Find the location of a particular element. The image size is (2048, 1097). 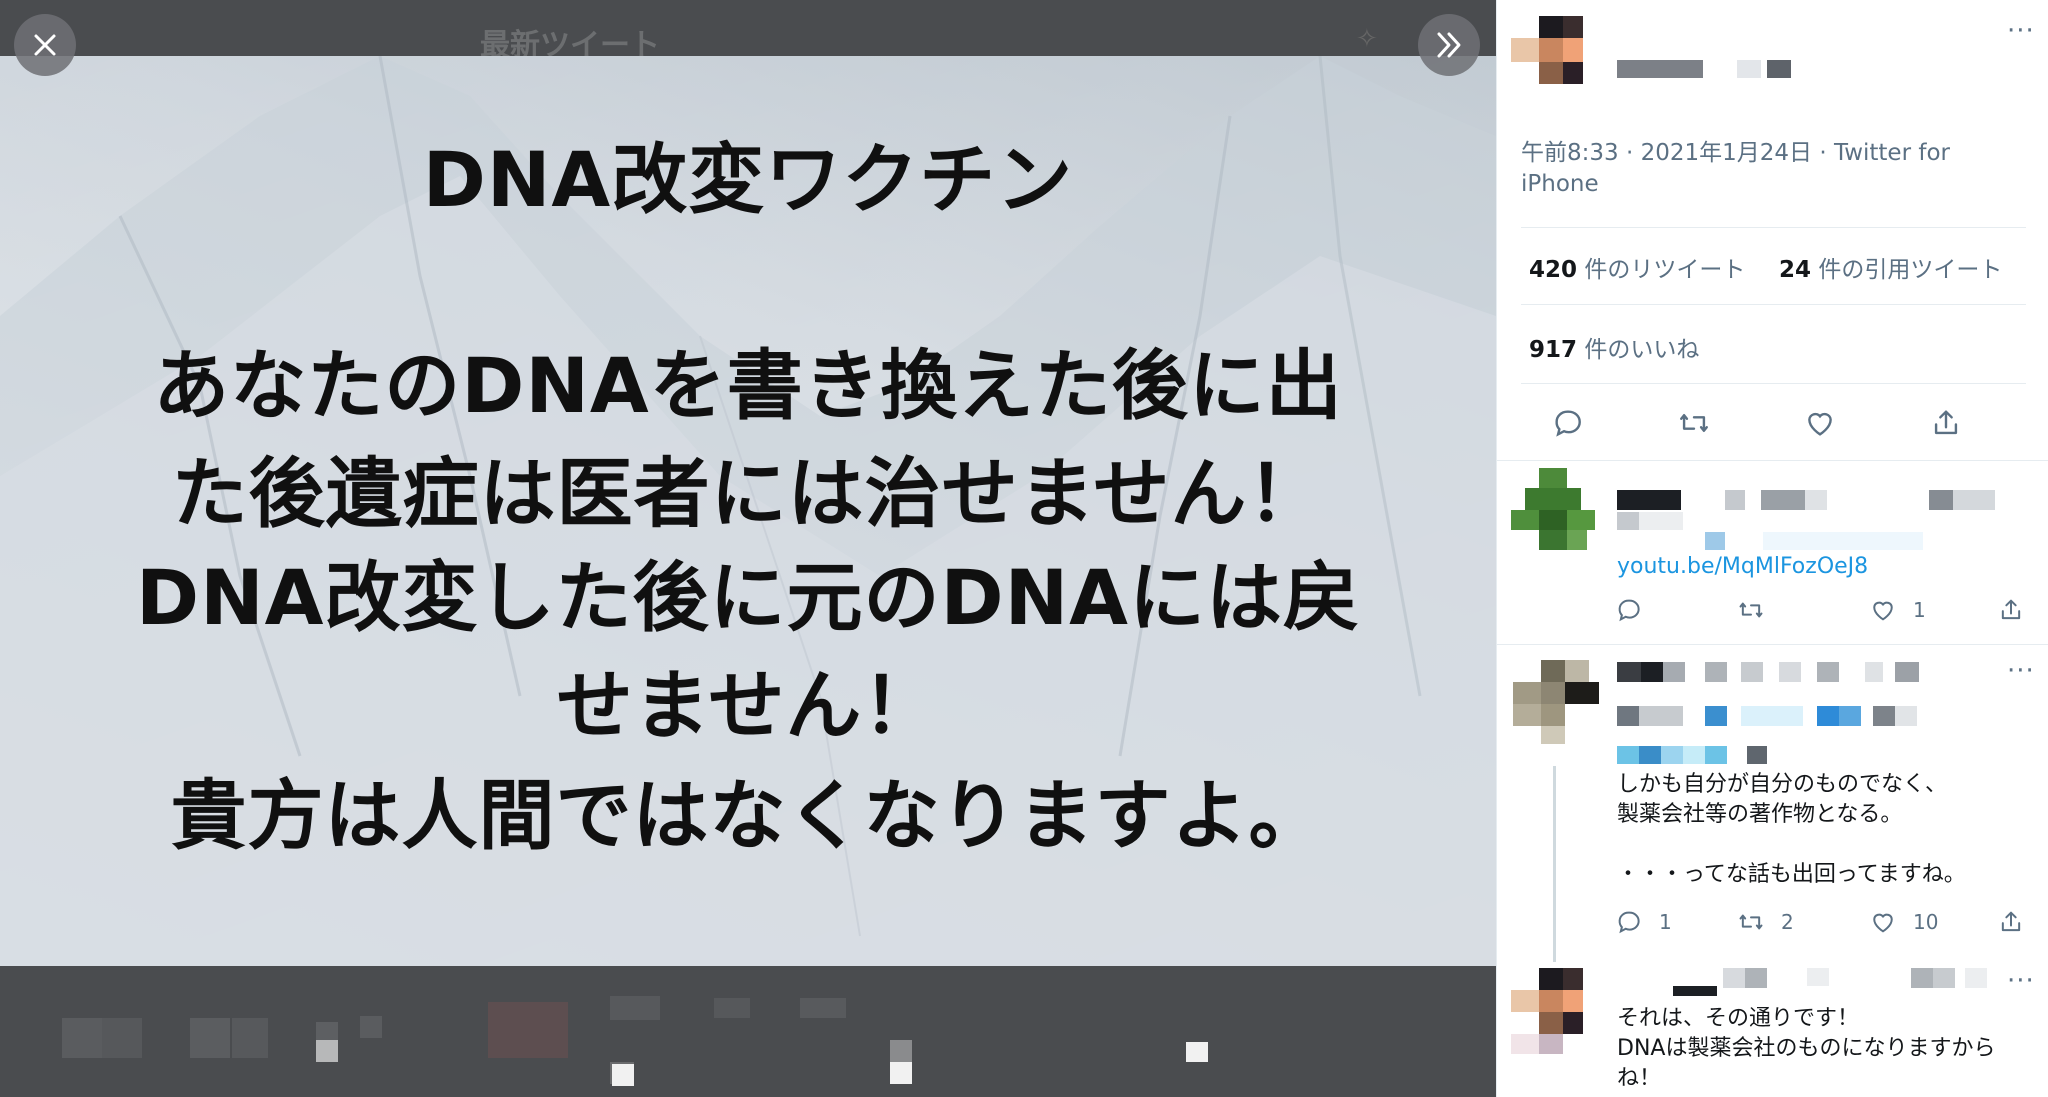

thread-line is located at coordinates (1554, 864).